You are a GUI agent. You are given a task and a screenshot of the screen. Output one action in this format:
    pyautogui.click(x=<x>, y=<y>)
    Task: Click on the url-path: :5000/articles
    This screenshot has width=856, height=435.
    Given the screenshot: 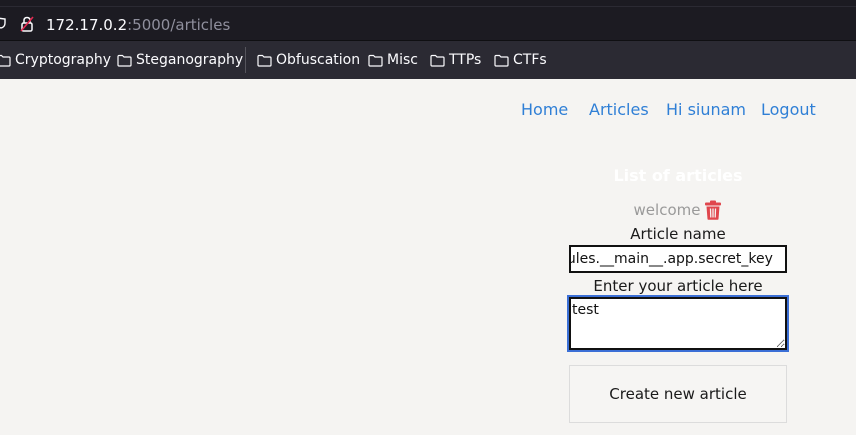 What is the action you would take?
    pyautogui.click(x=179, y=25)
    